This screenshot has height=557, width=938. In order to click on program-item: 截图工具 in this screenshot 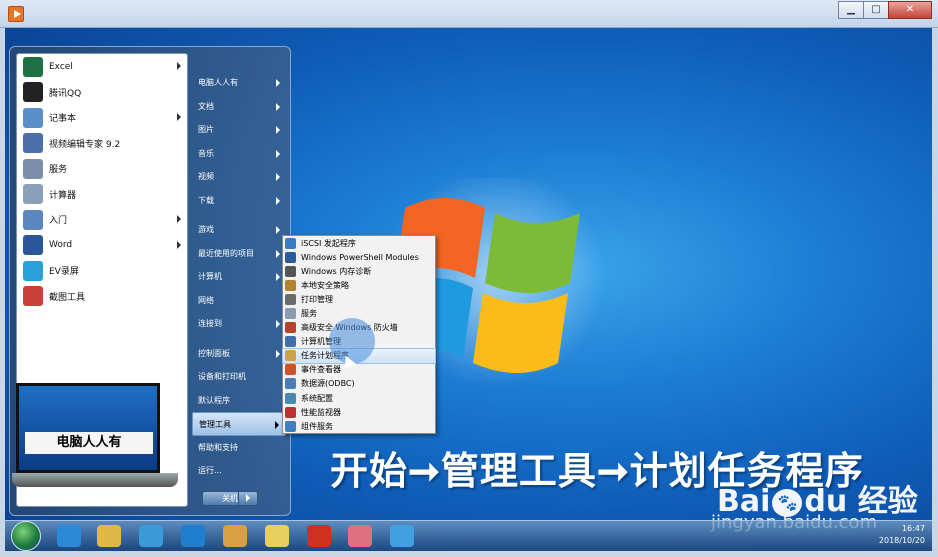, I will do `click(102, 297)`.